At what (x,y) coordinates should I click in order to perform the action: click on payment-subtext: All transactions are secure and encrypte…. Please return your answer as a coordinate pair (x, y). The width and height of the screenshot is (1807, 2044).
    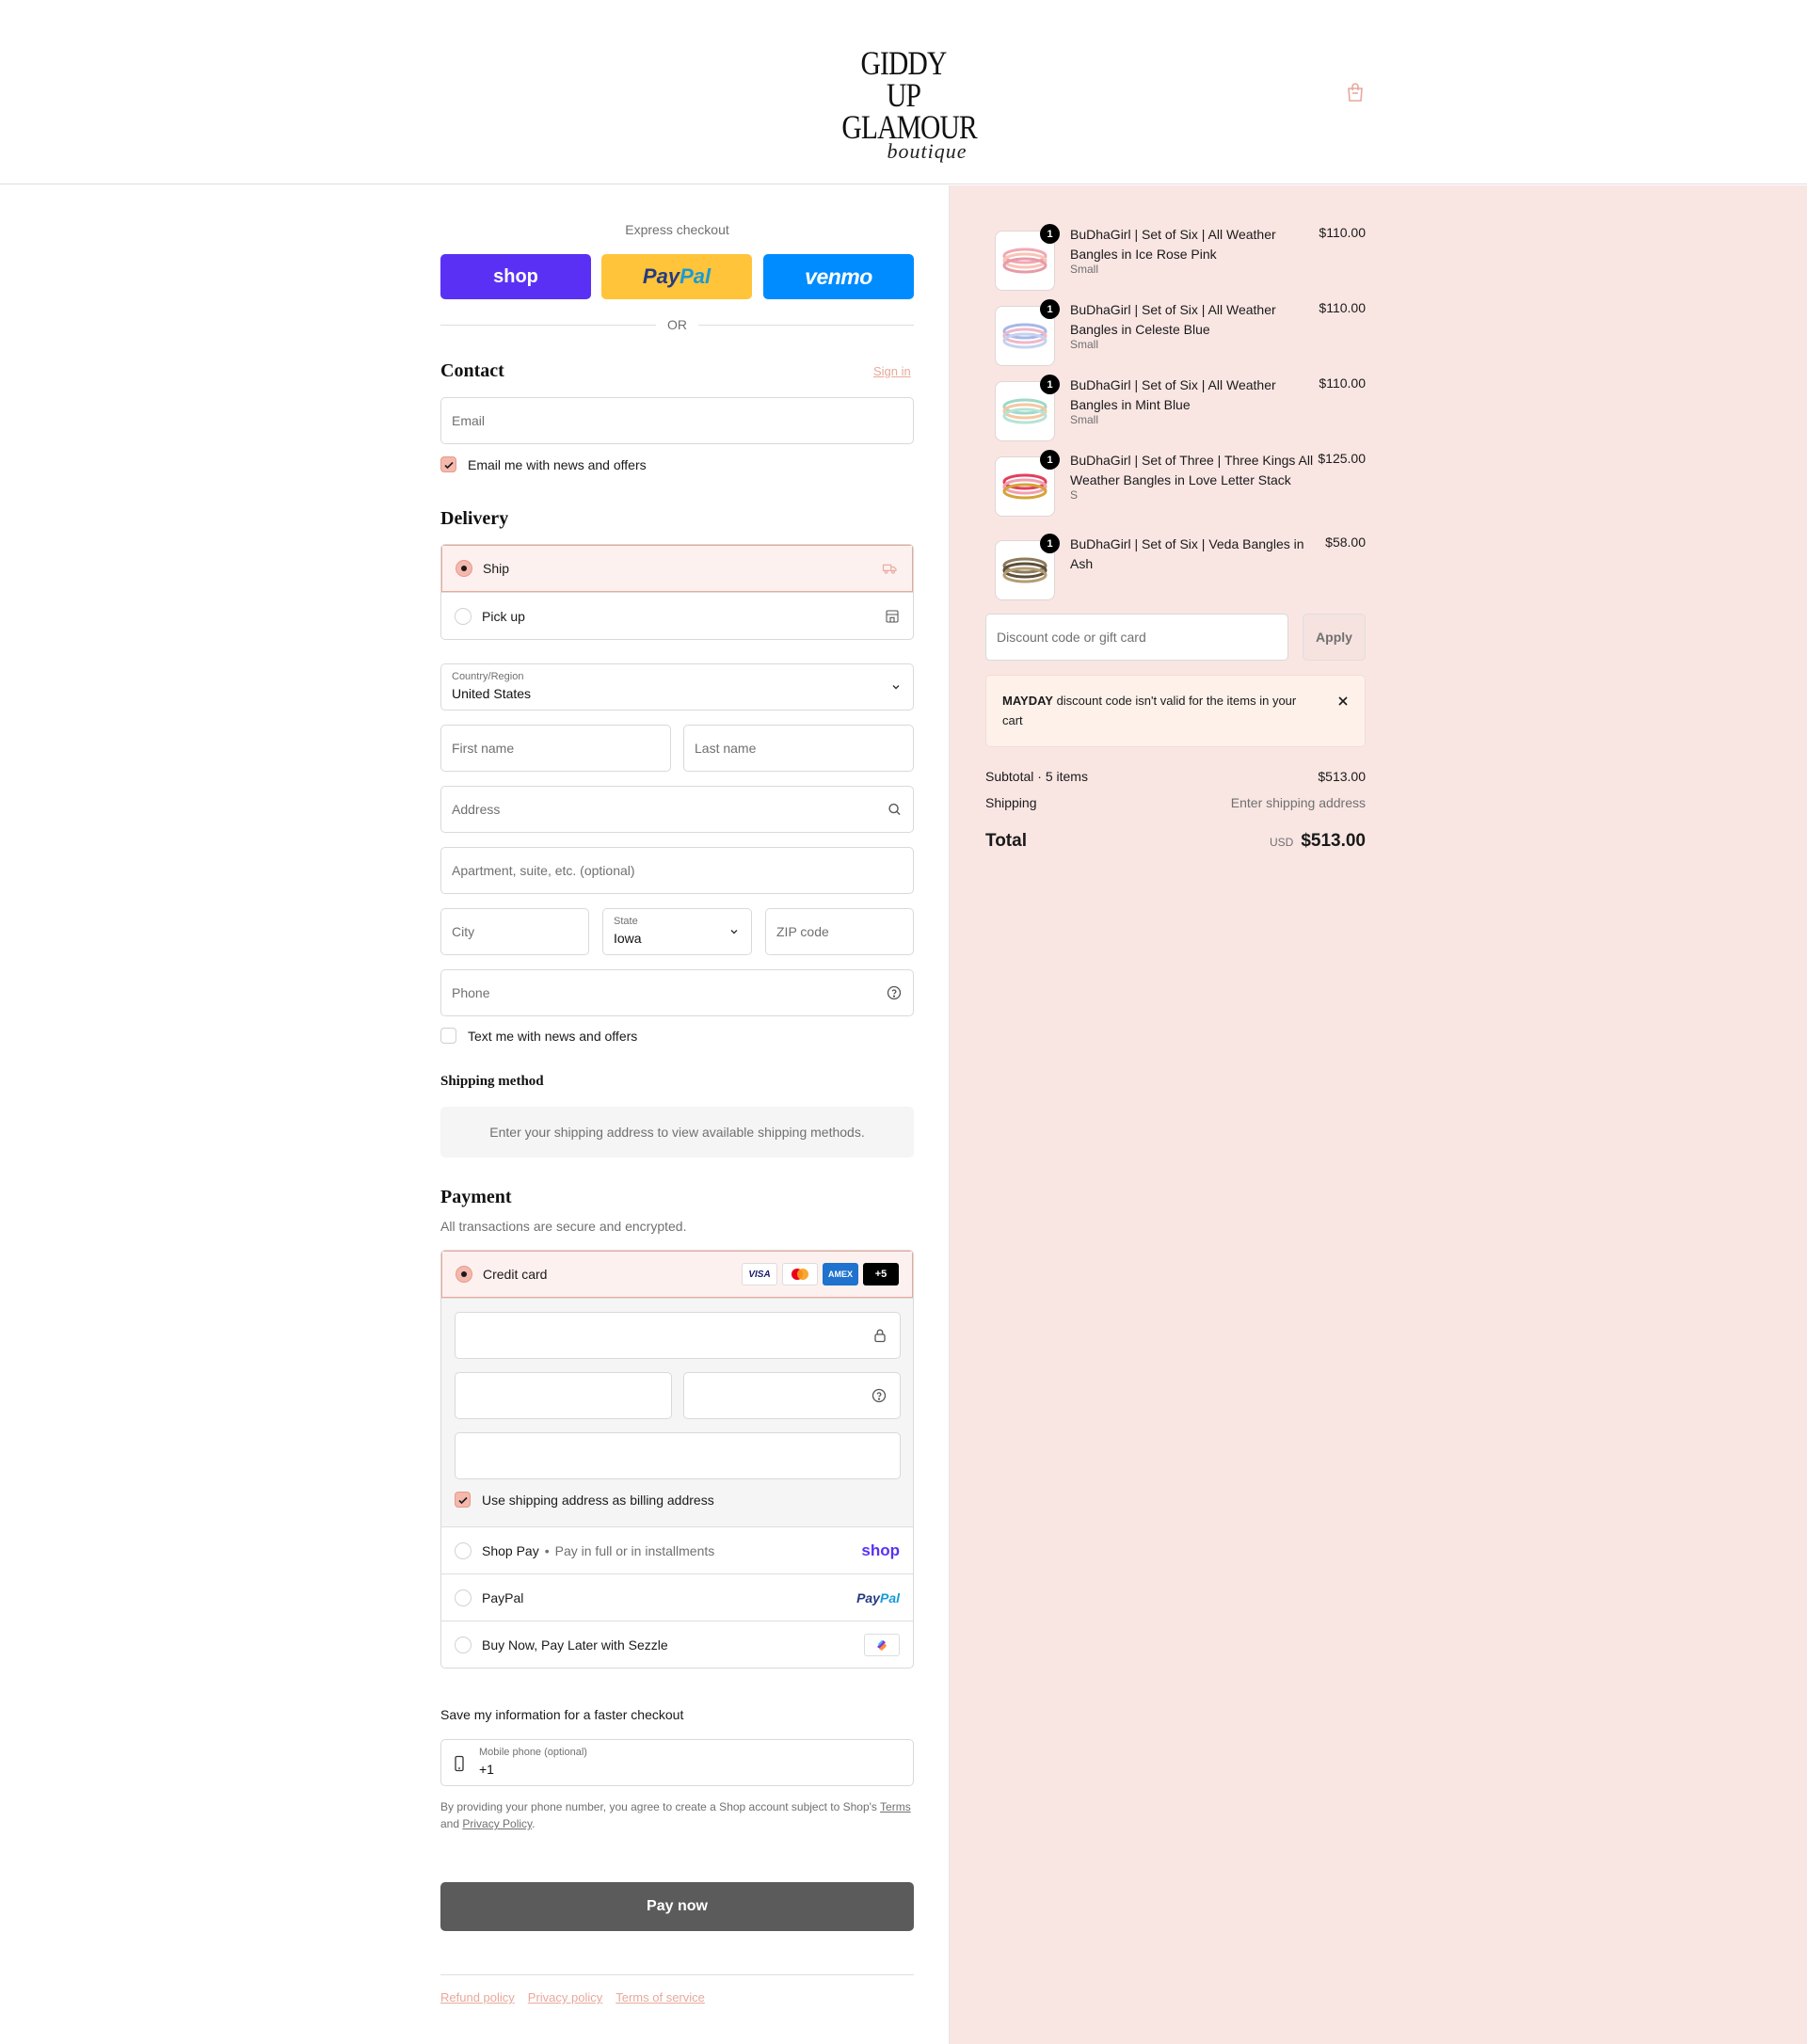
    Looking at the image, I should click on (563, 1227).